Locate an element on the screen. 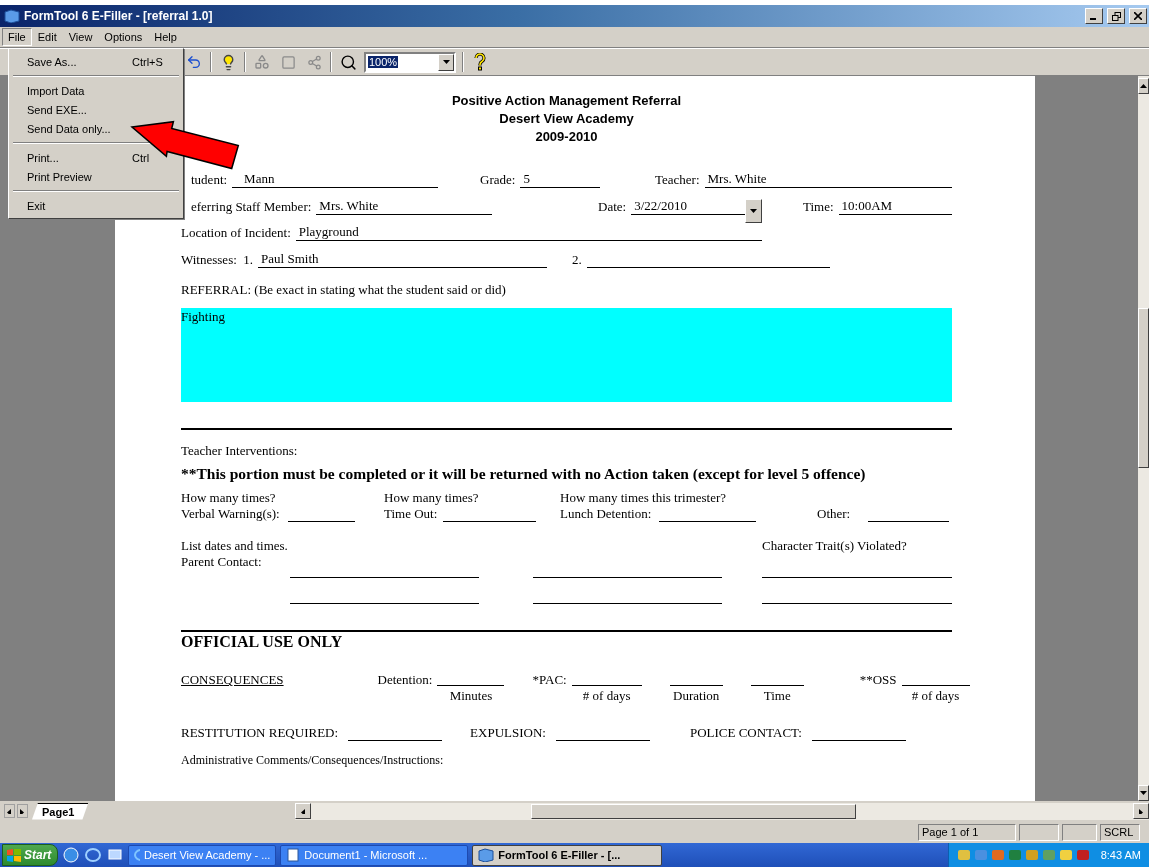  menu-item: File is located at coordinates (17, 37).